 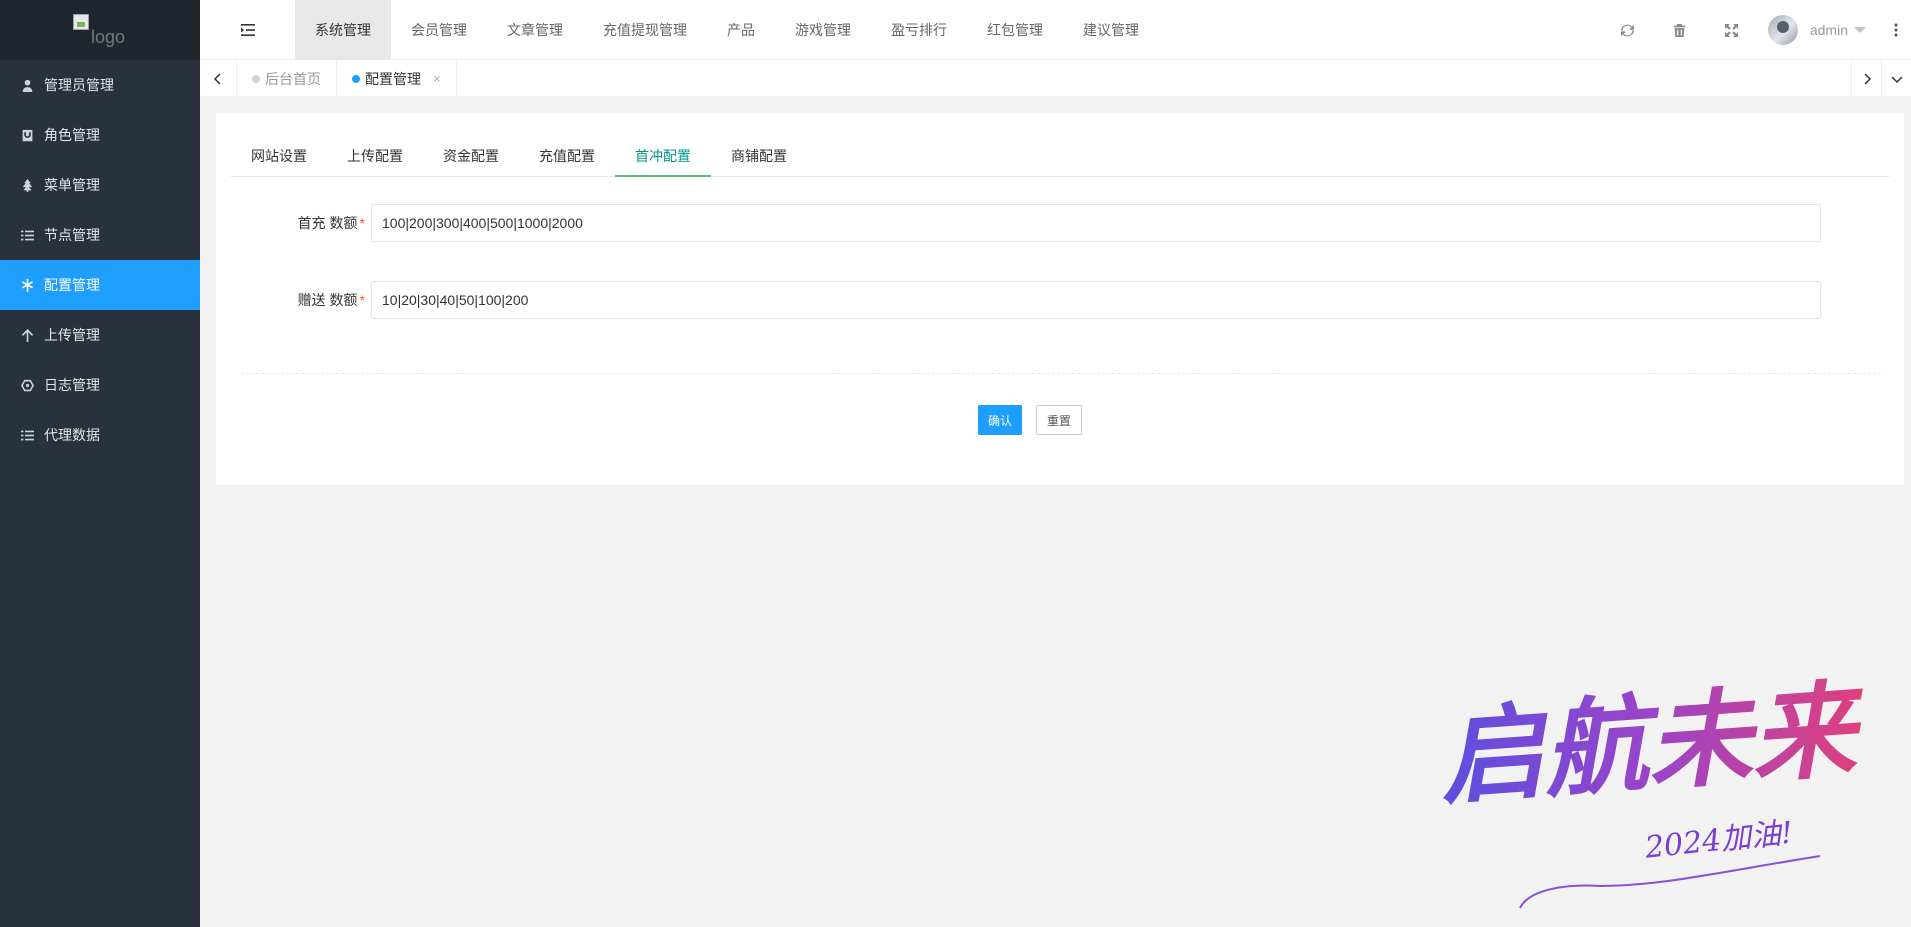 I want to click on first-charge-amount-label: 首充 数额 *, so click(x=331, y=223).